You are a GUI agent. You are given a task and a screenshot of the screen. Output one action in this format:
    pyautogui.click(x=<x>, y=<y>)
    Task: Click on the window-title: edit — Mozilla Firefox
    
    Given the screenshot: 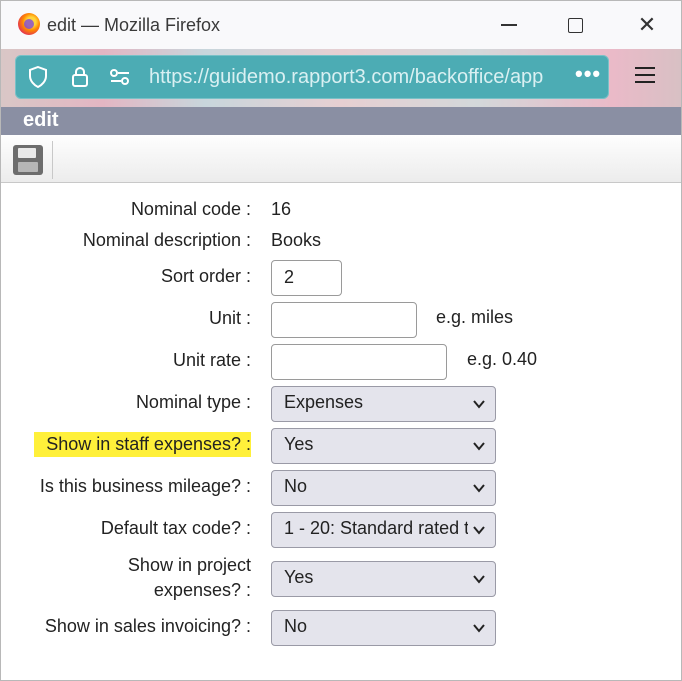 What is the action you would take?
    pyautogui.click(x=134, y=25)
    